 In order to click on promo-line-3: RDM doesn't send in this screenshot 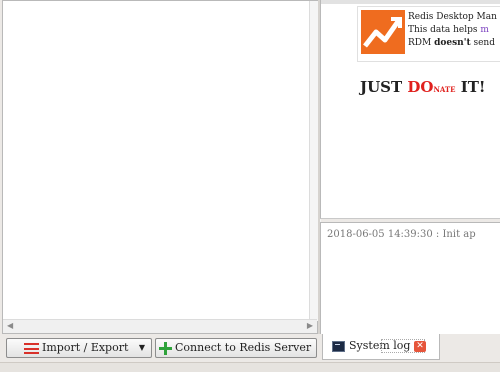, I will do `click(452, 43)`.